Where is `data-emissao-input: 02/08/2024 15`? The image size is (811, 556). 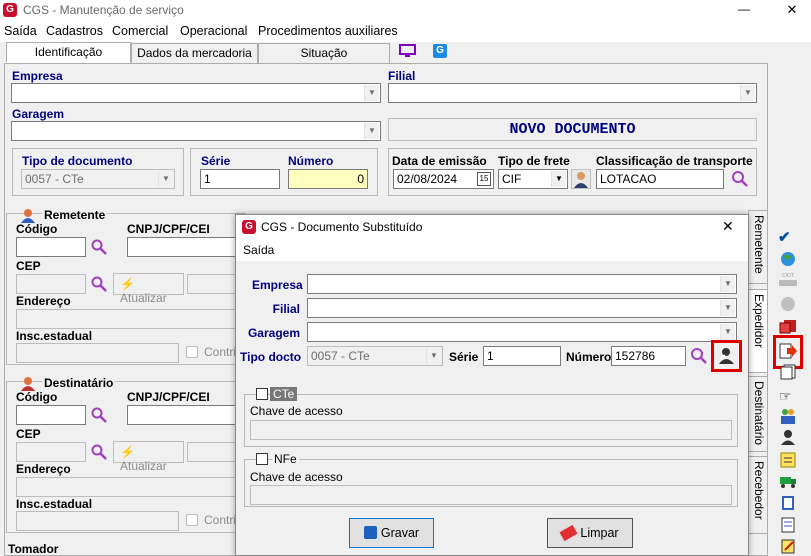 data-emissao-input: 02/08/2024 15 is located at coordinates (443, 179).